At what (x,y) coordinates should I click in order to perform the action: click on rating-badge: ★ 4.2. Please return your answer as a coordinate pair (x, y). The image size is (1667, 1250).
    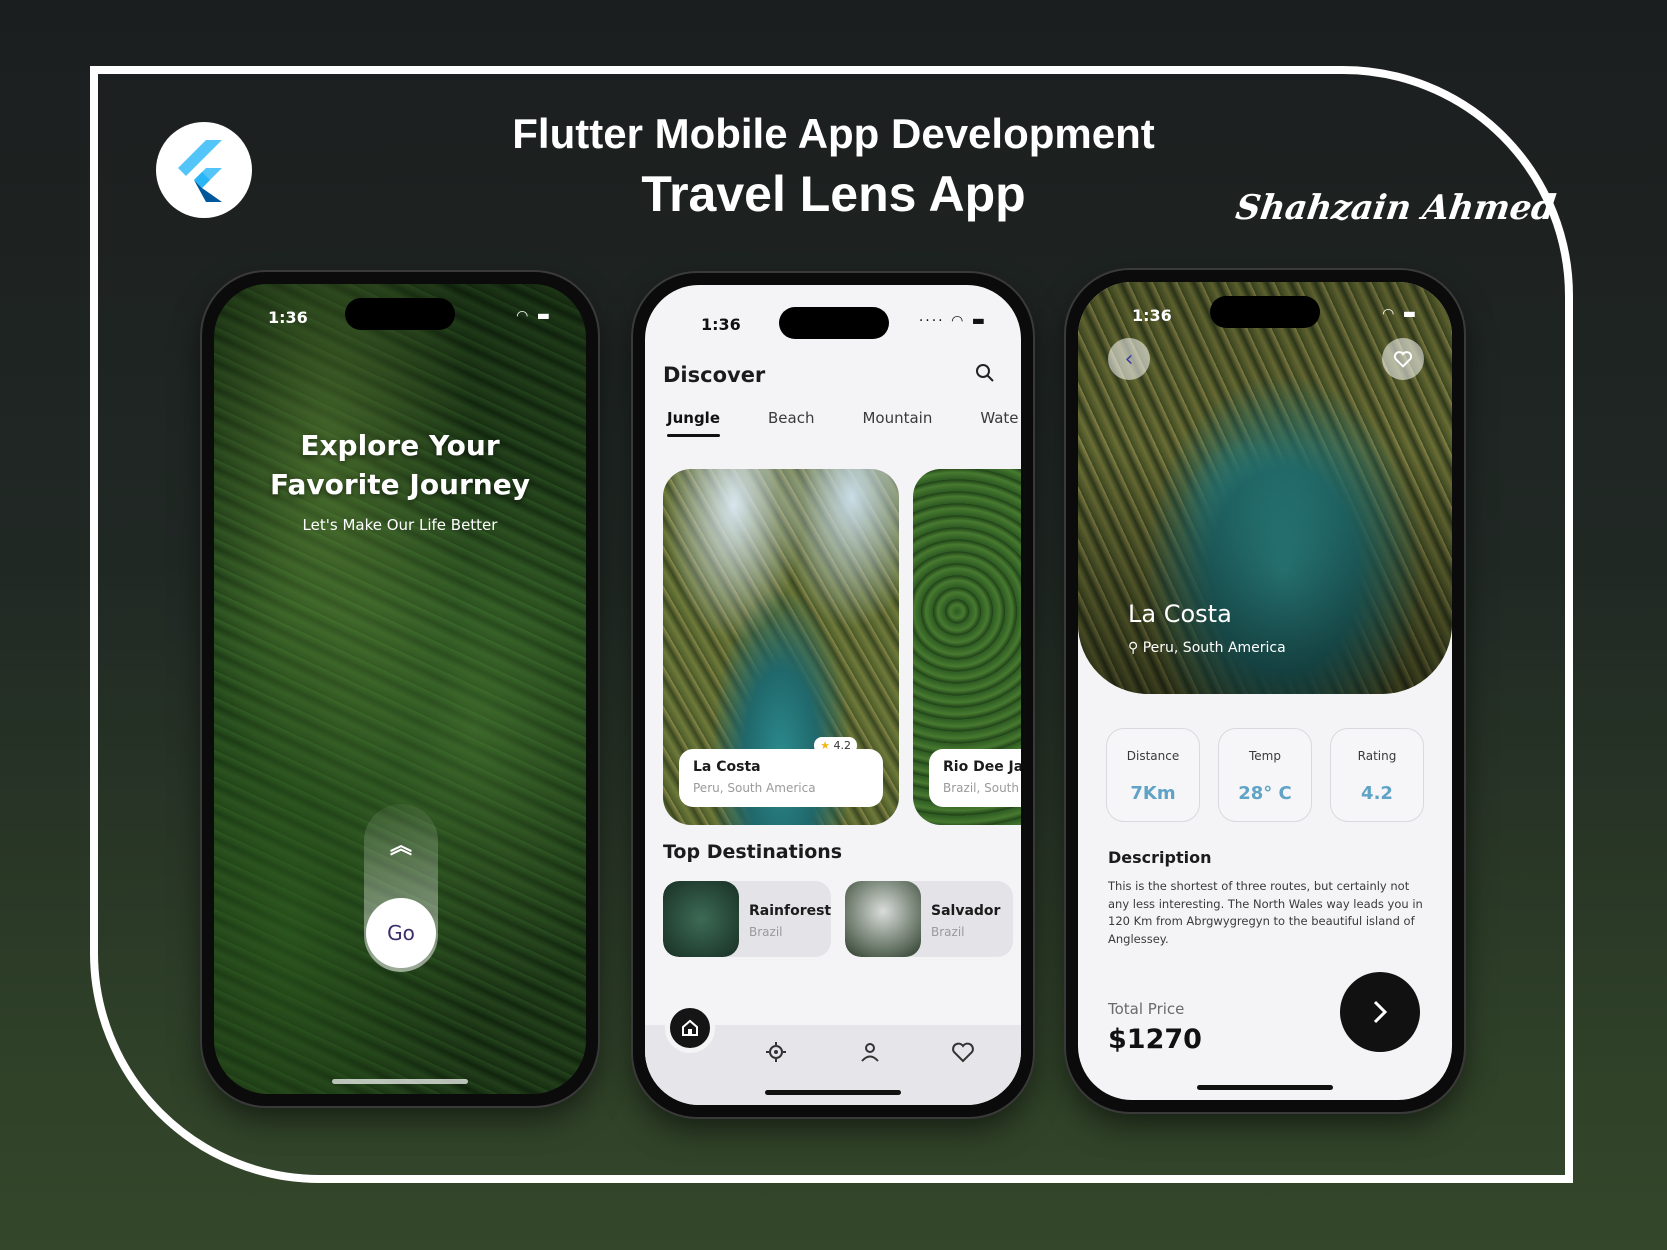
    Looking at the image, I should click on (835, 745).